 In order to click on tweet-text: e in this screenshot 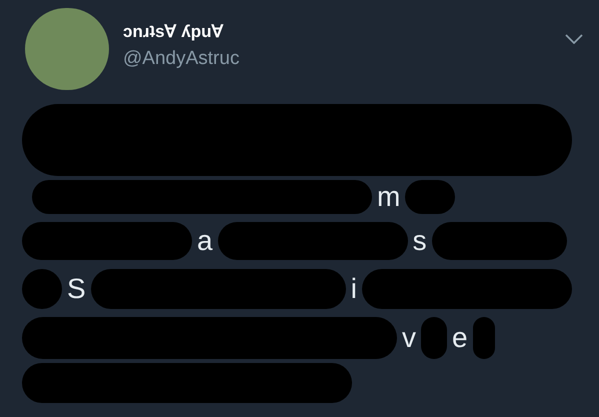, I will do `click(460, 338)`.